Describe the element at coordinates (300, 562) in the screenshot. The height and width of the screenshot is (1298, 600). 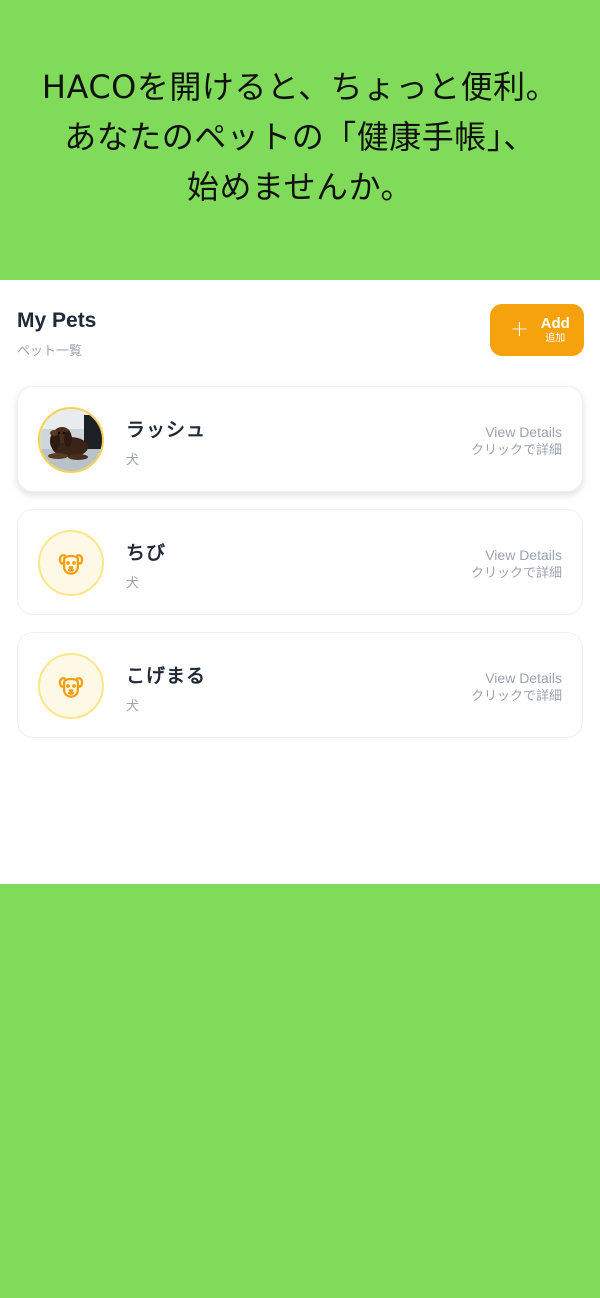
I see `pet-card: ちび 犬 View Details クリックで詳細` at that location.